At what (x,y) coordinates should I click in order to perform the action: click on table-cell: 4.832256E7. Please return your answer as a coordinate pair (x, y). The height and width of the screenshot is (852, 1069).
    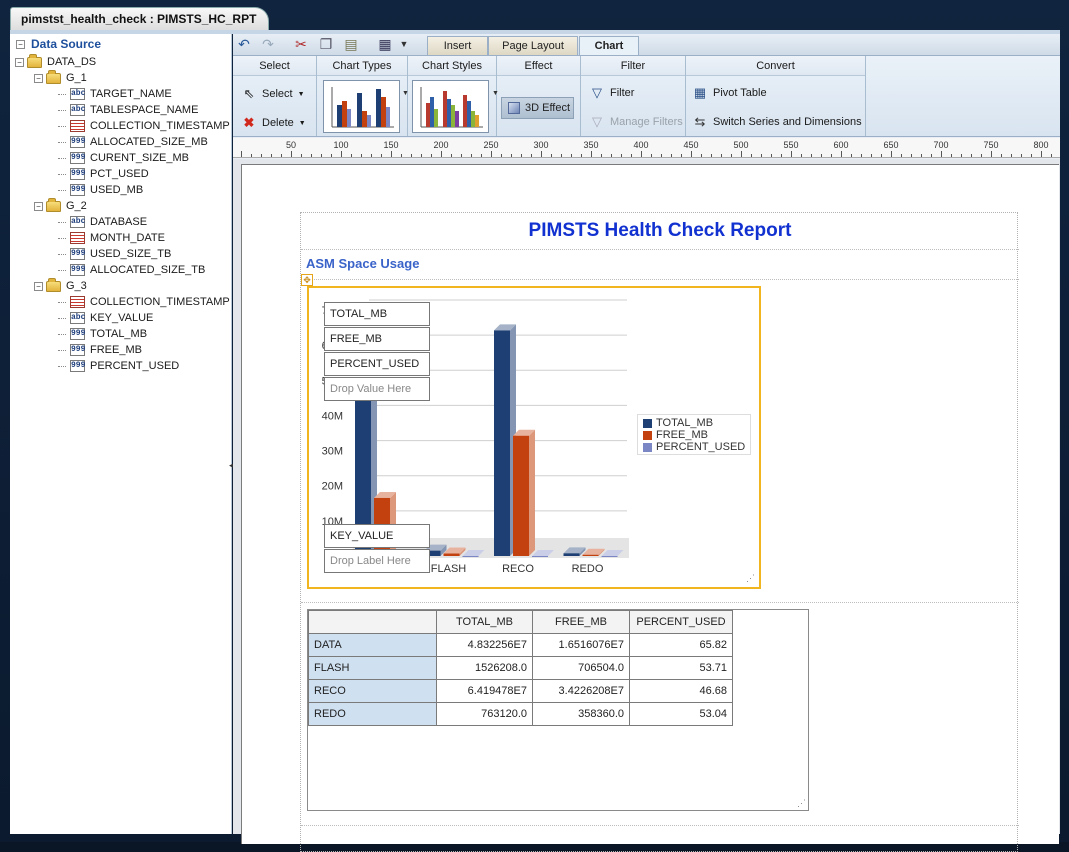
    Looking at the image, I should click on (484, 645).